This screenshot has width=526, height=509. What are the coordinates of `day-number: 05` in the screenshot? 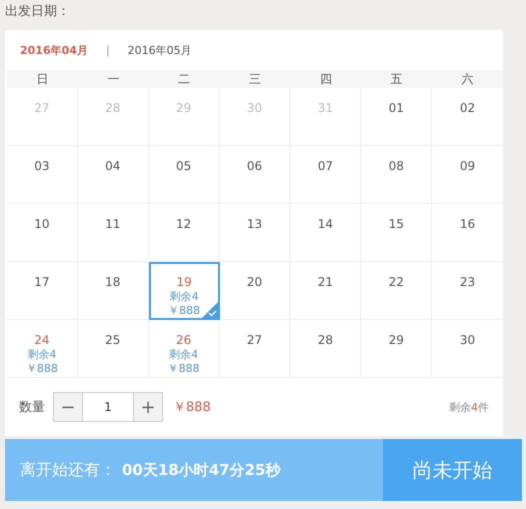 It's located at (184, 166).